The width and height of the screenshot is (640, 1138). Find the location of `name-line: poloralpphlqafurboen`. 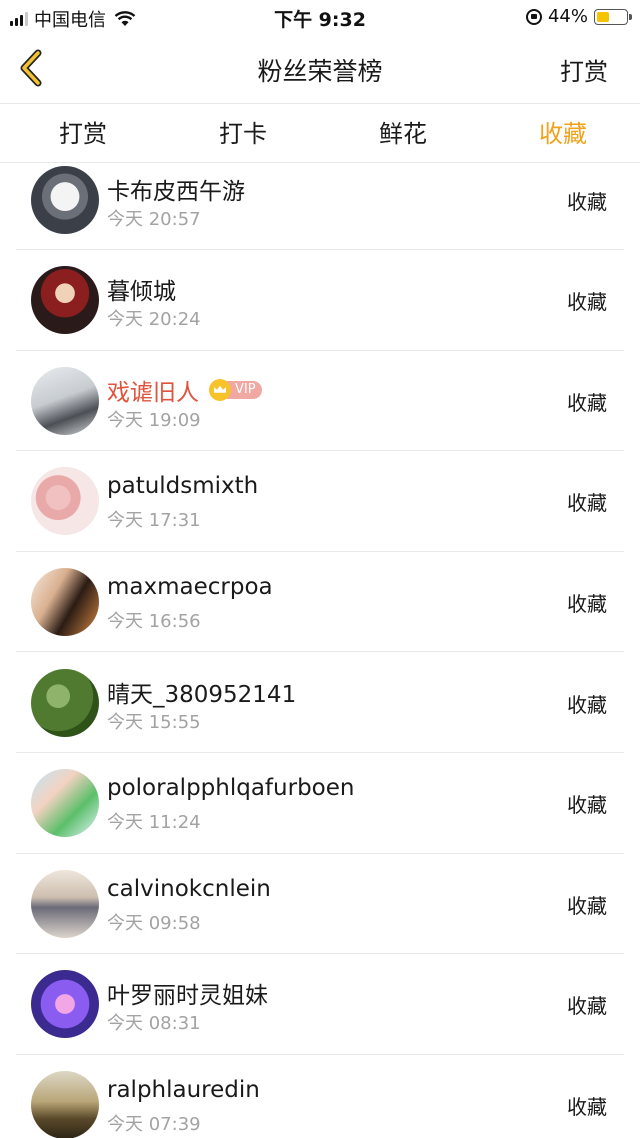

name-line: poloralpphlqafurboen is located at coordinates (230, 788).